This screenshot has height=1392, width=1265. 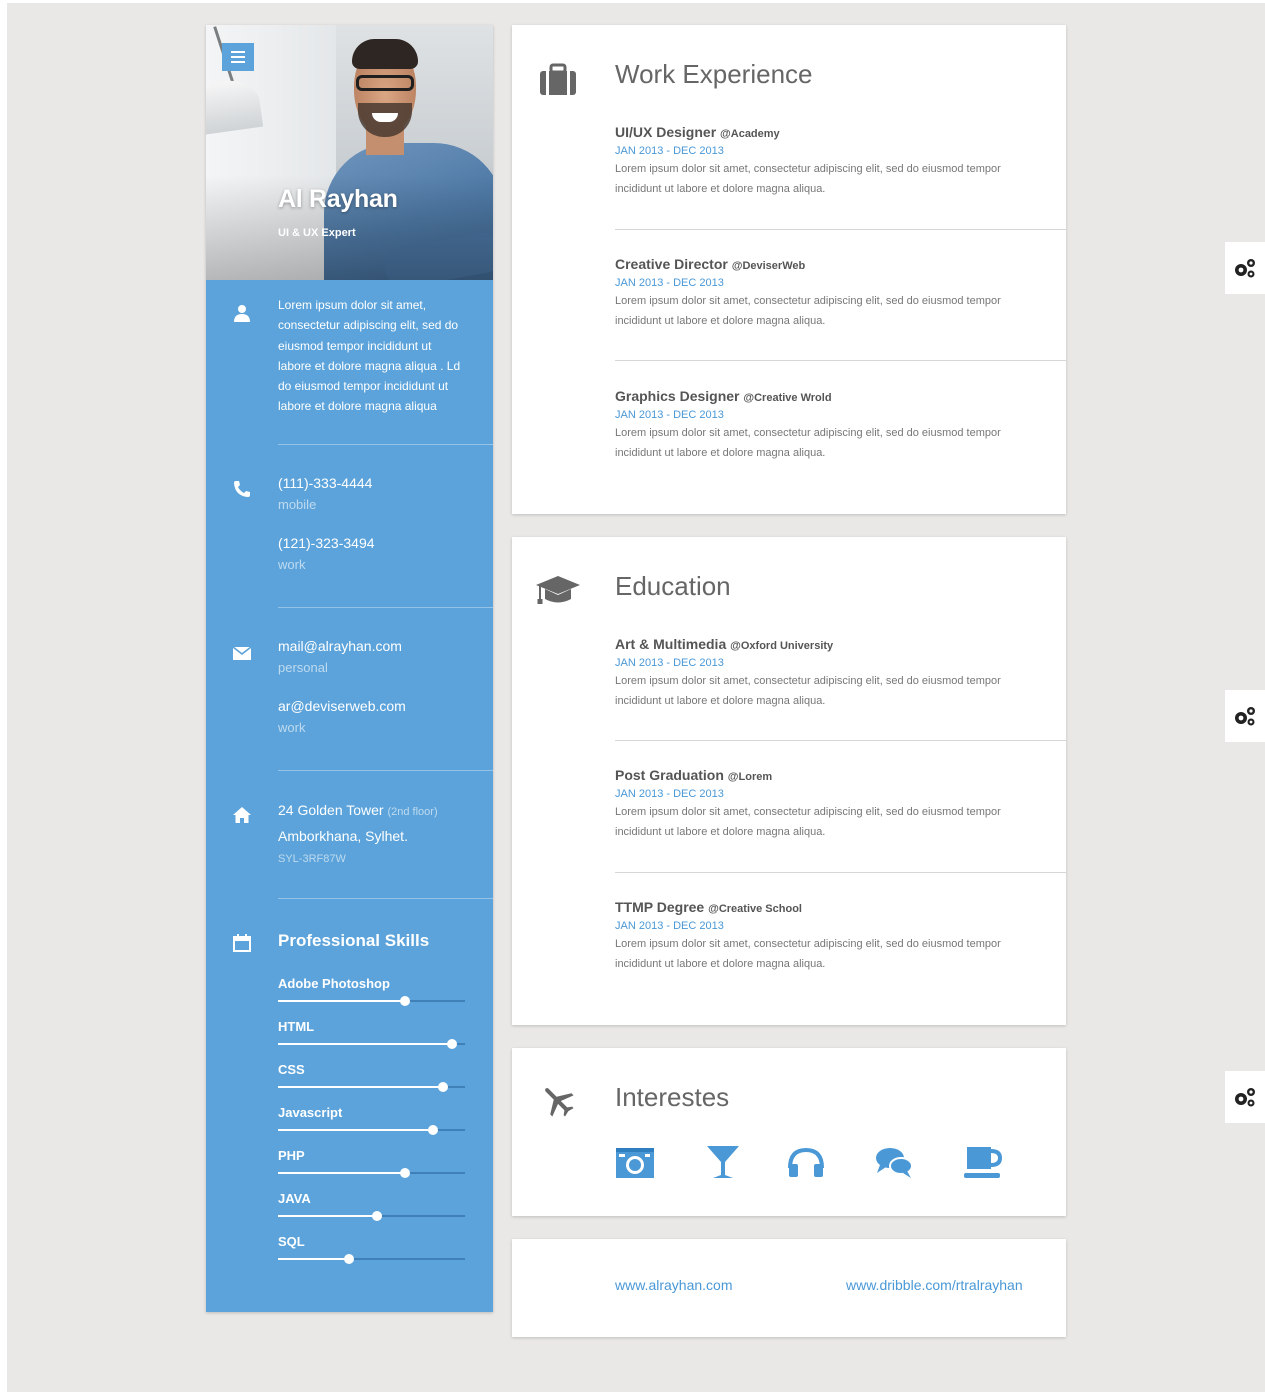 What do you see at coordinates (297, 504) in the screenshot?
I see `phone-mobile-label: mobile` at bounding box center [297, 504].